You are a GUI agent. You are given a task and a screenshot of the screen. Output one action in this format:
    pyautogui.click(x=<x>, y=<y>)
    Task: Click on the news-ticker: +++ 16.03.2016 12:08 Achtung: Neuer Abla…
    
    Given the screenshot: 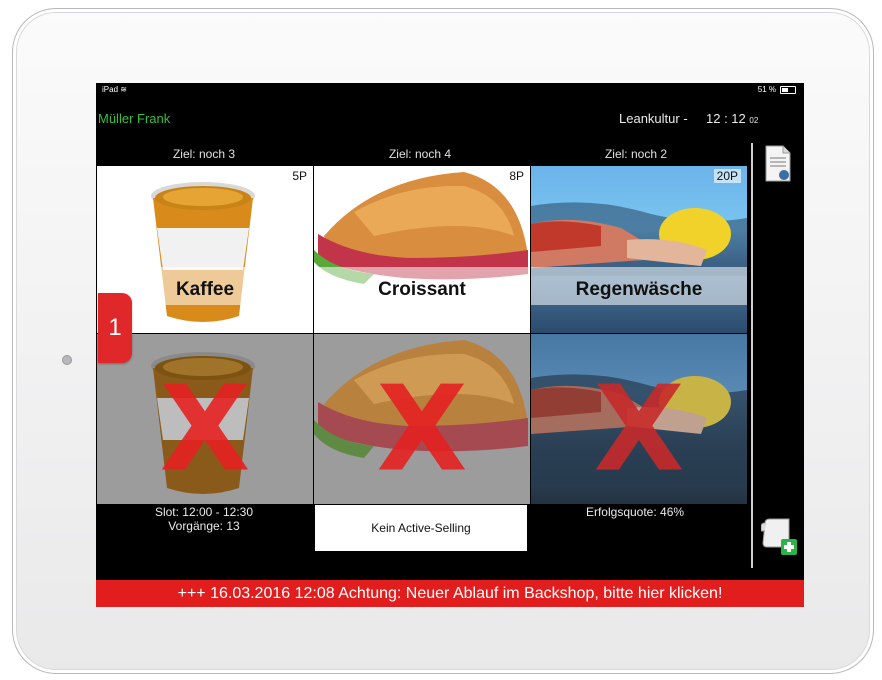 What is the action you would take?
    pyautogui.click(x=450, y=593)
    